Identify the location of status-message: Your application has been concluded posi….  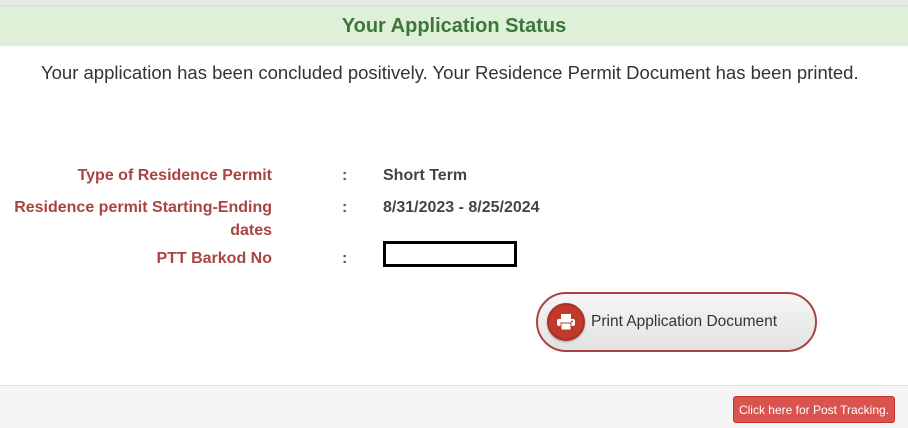
(450, 72).